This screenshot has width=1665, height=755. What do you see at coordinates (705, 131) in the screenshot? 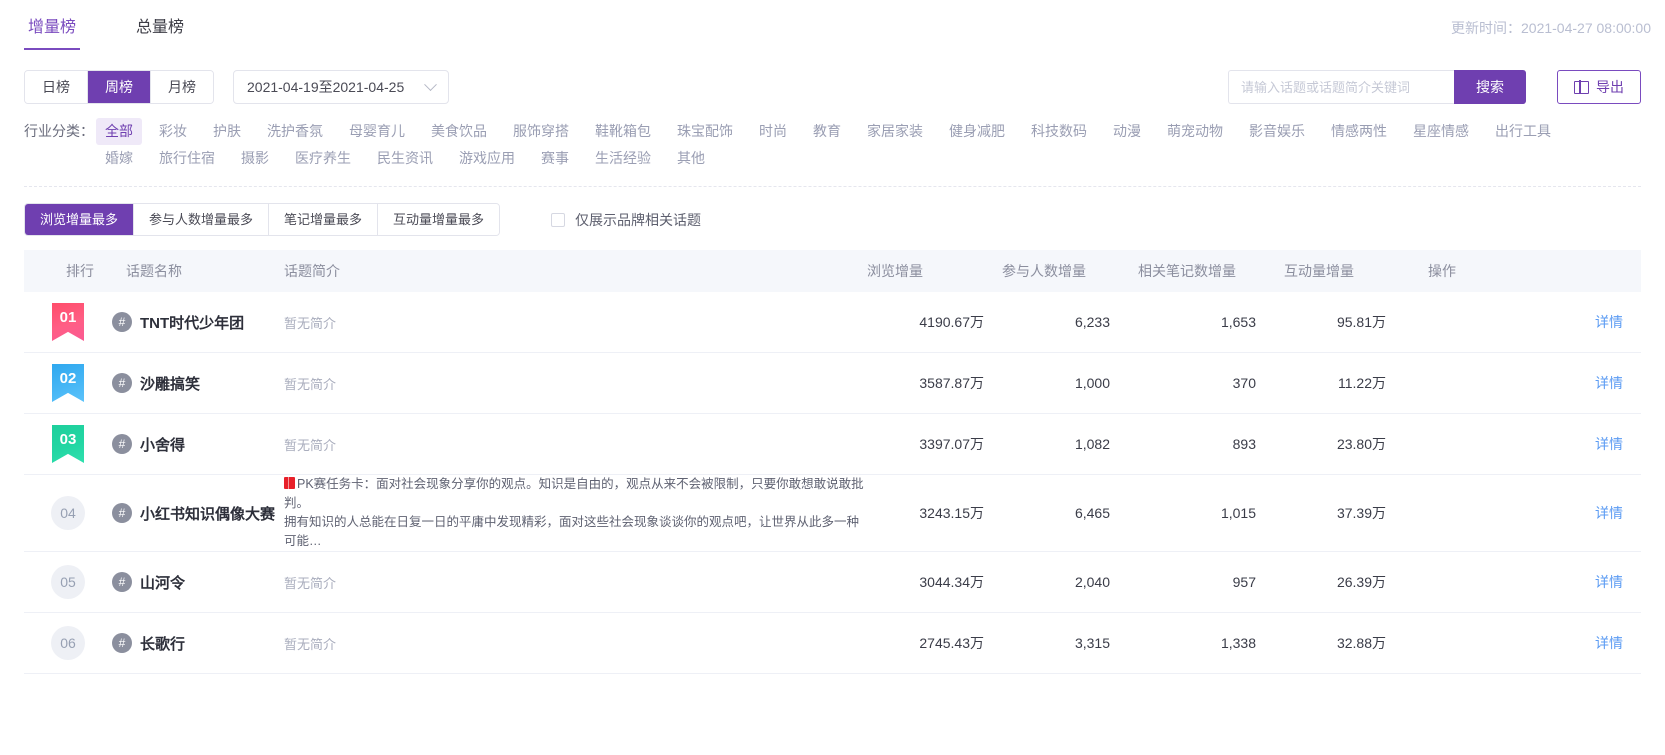
I see `category-item: 珠宝配饰` at bounding box center [705, 131].